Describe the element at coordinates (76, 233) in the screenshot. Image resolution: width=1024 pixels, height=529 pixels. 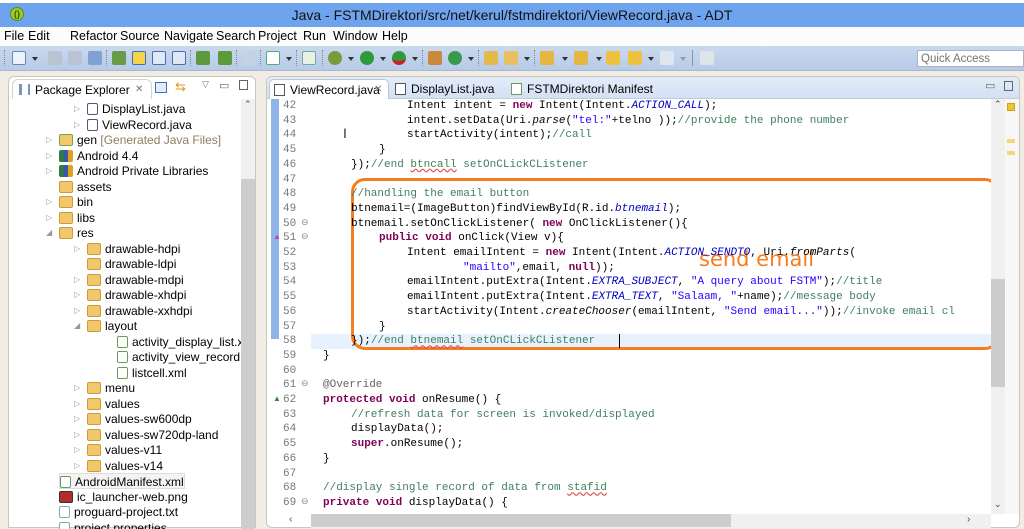
I see `tree-item: ◢res` at that location.